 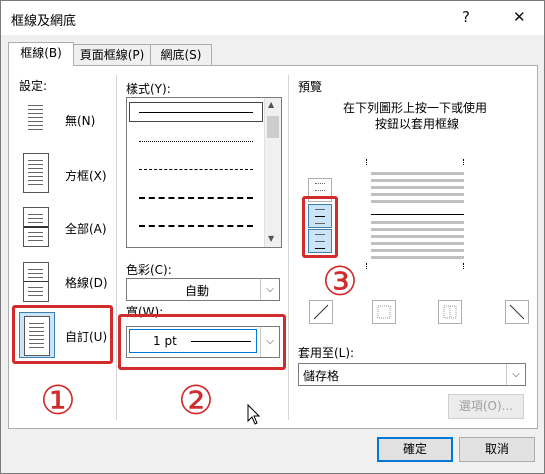 What do you see at coordinates (321, 312) in the screenshot?
I see `diagonal-up-border-button` at bounding box center [321, 312].